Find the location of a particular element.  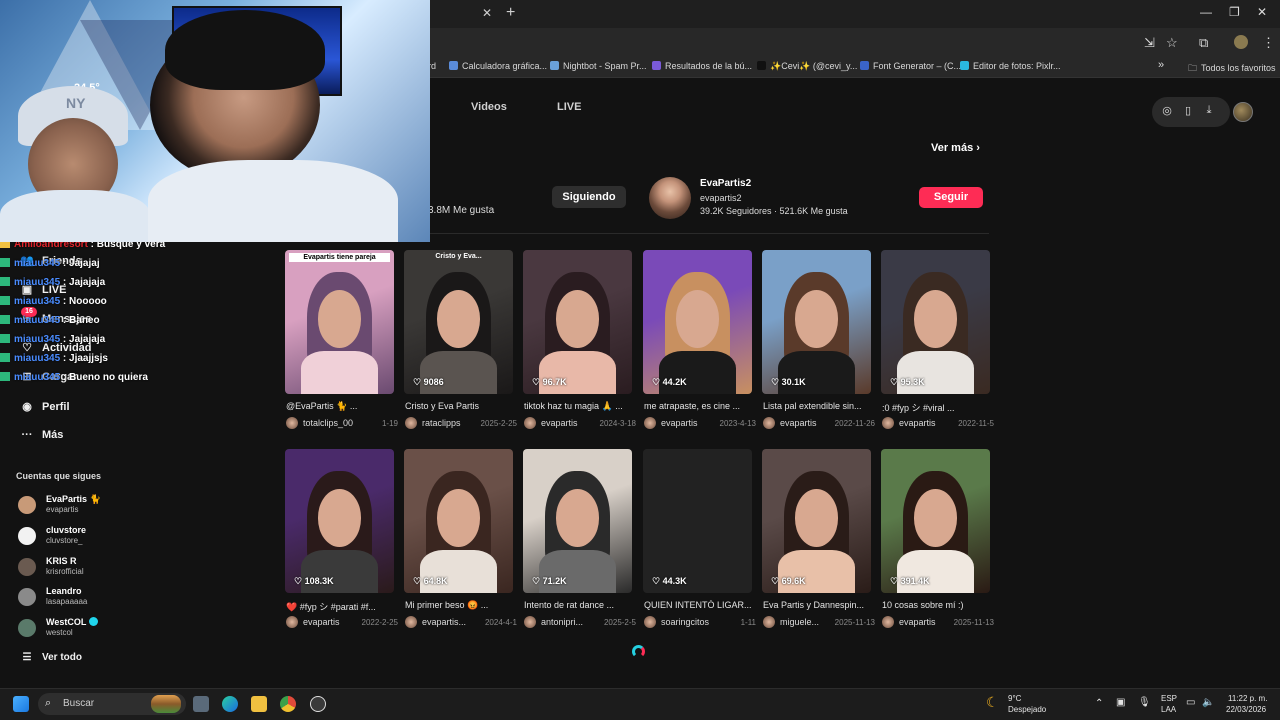

compass-icon: ◎ is located at coordinates (1167, 112).